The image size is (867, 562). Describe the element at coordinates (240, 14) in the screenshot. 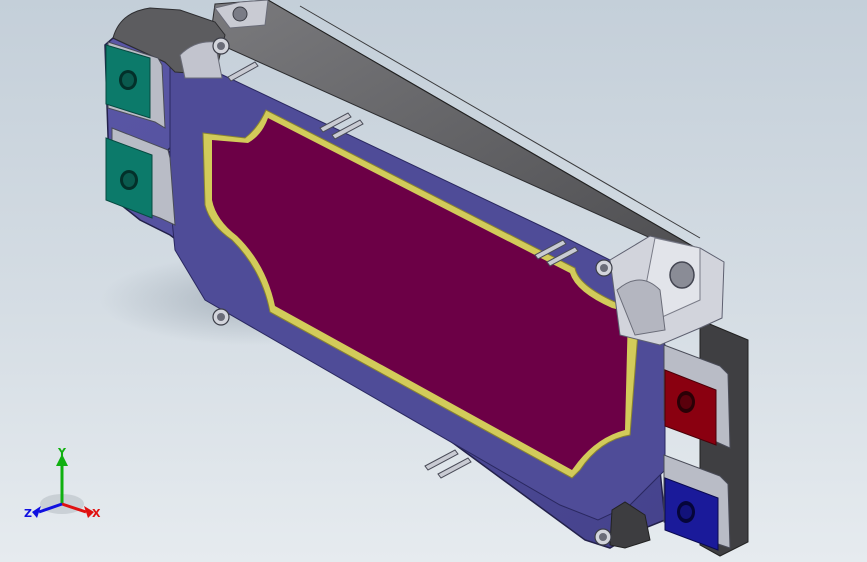

I see `mount-hole-top` at that location.